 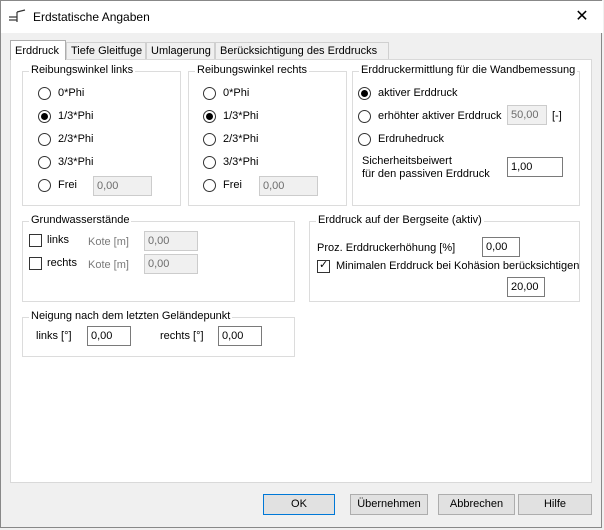 What do you see at coordinates (526, 287) in the screenshot?
I see `minimaler-erddruck-input: 20,00` at bounding box center [526, 287].